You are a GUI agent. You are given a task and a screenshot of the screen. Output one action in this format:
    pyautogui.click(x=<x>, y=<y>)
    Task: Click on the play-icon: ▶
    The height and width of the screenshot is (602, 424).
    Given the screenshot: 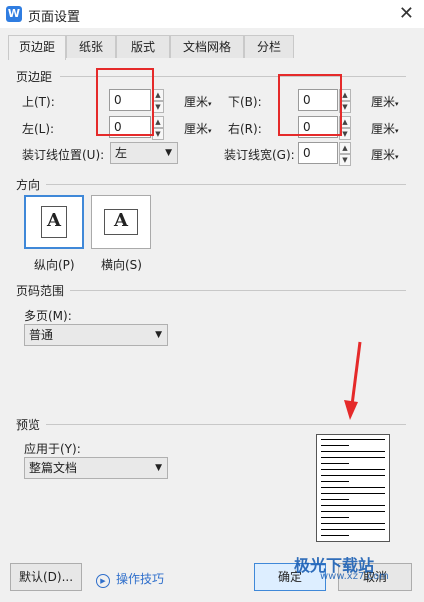 What is the action you would take?
    pyautogui.click(x=103, y=581)
    